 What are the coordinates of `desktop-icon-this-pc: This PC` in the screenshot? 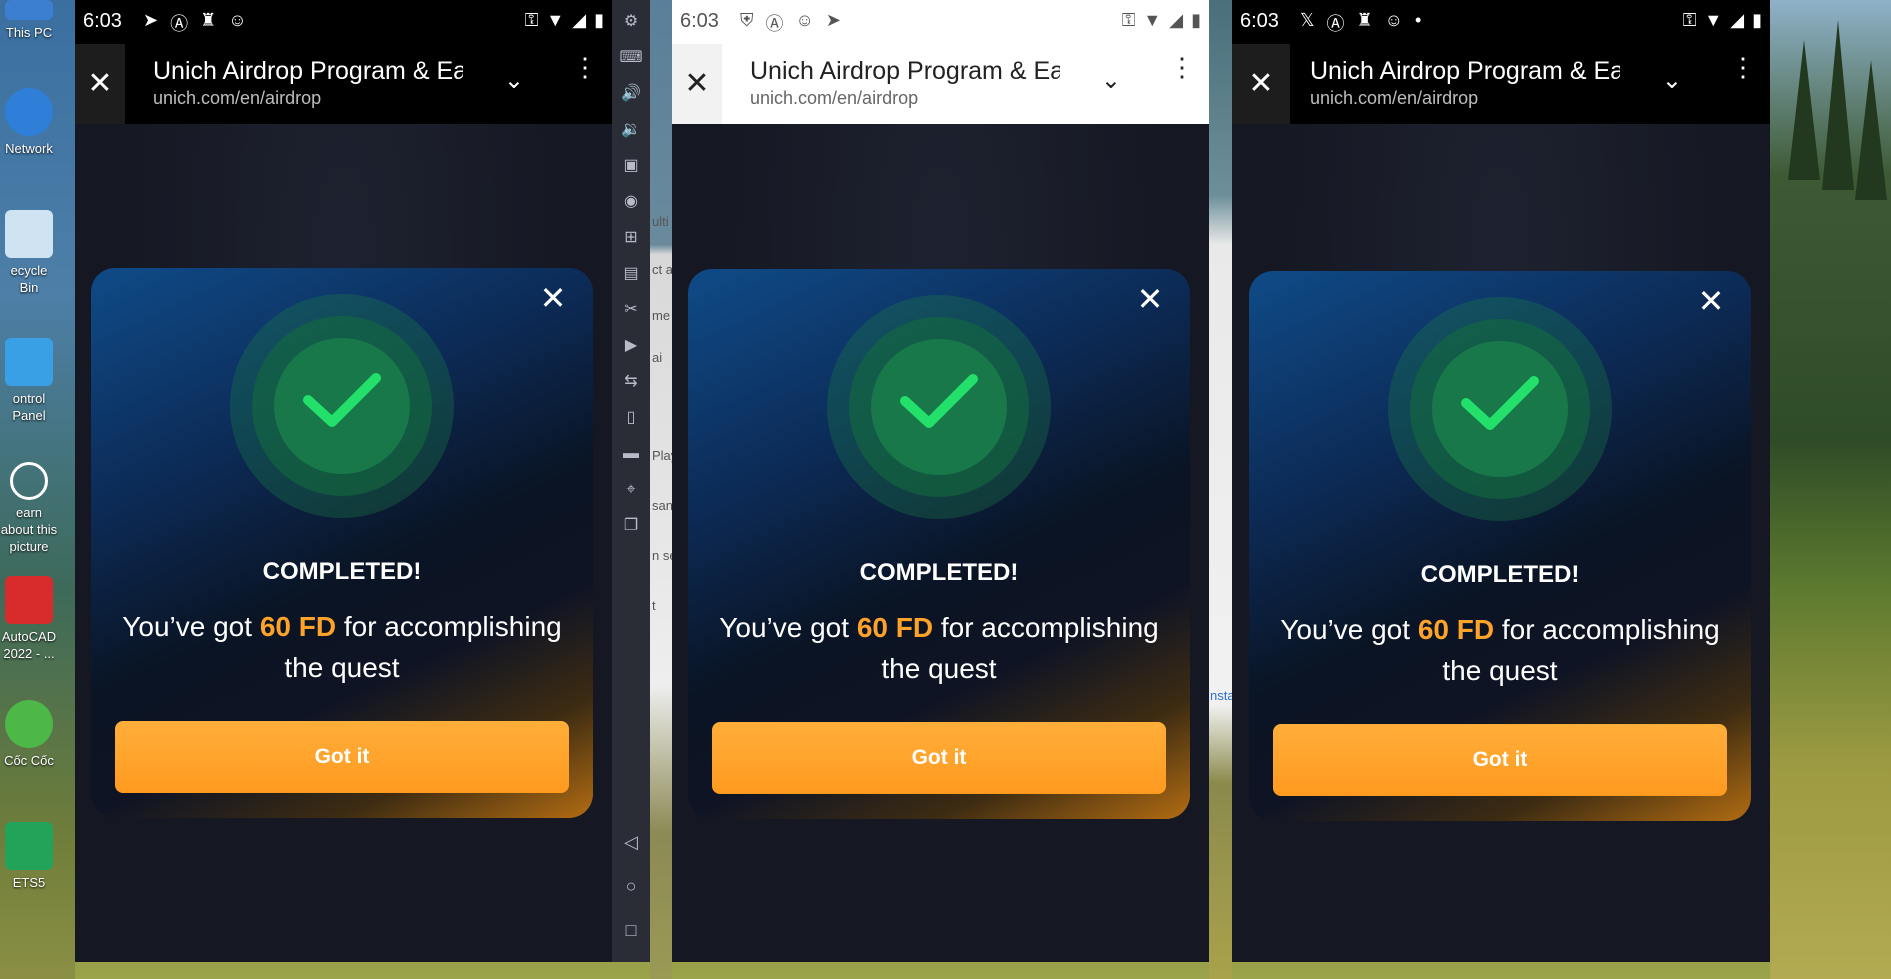 It's located at (29, 20).